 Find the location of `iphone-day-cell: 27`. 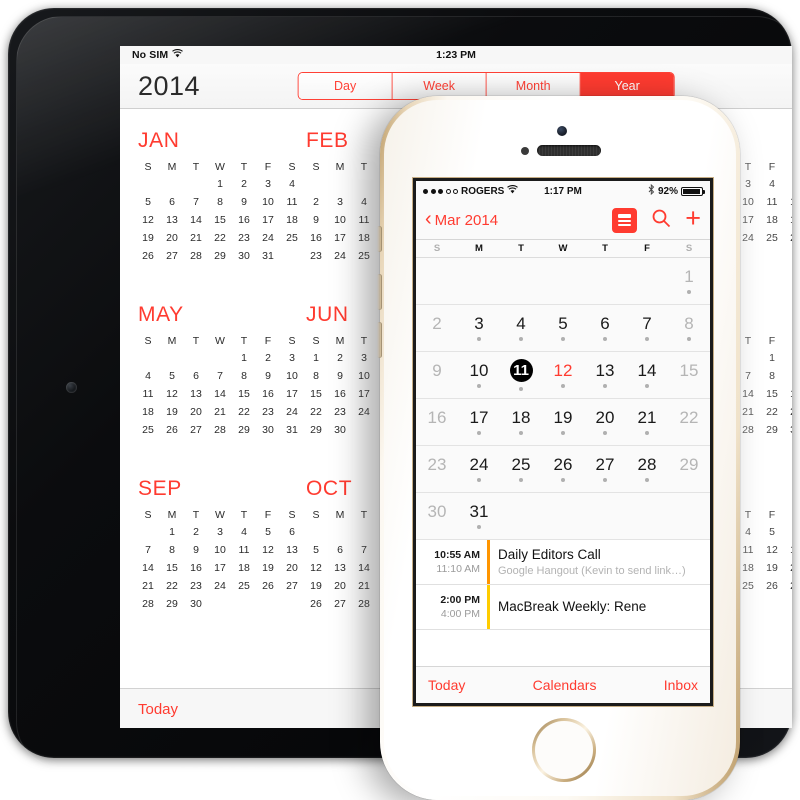

iphone-day-cell: 27 is located at coordinates (605, 469).